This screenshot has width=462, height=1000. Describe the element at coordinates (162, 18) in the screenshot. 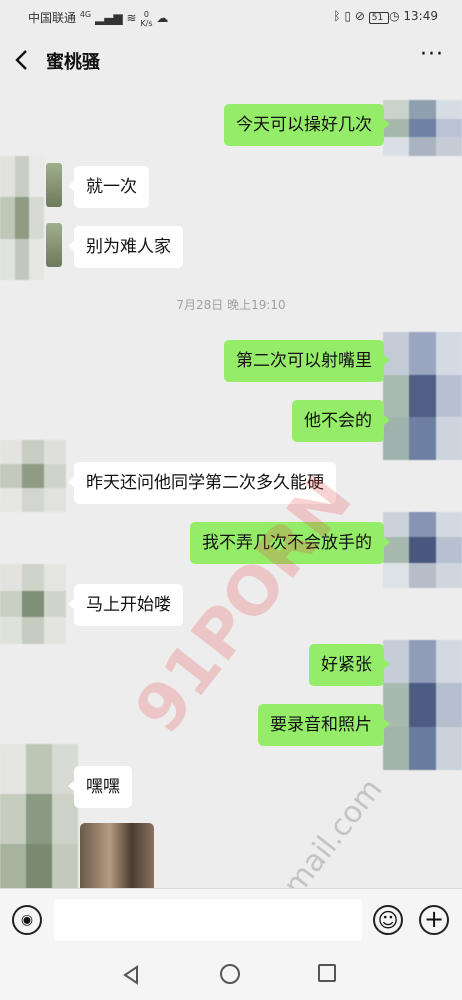

I see `cloud-icon: ☁` at that location.